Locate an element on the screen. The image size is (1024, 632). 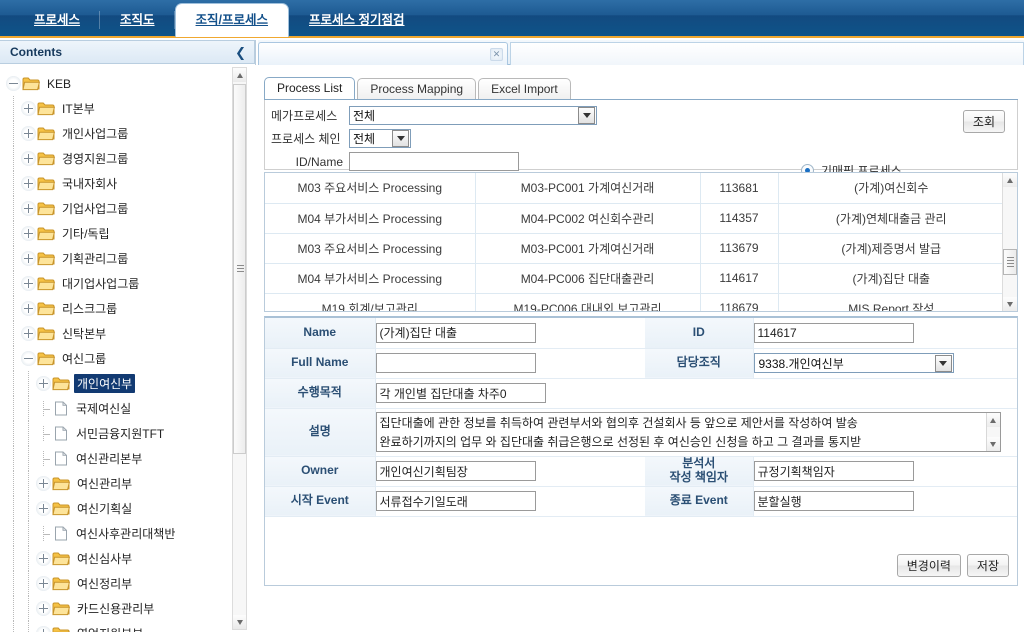
tab-excel-import: Excel Import is located at coordinates (524, 88).